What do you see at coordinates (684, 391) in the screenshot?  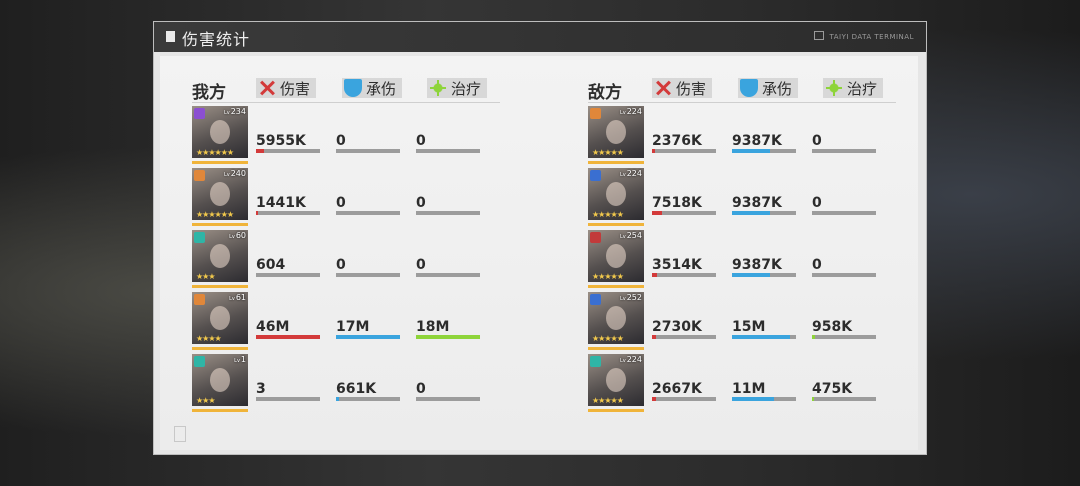 I see `stat-damage: 2667K` at bounding box center [684, 391].